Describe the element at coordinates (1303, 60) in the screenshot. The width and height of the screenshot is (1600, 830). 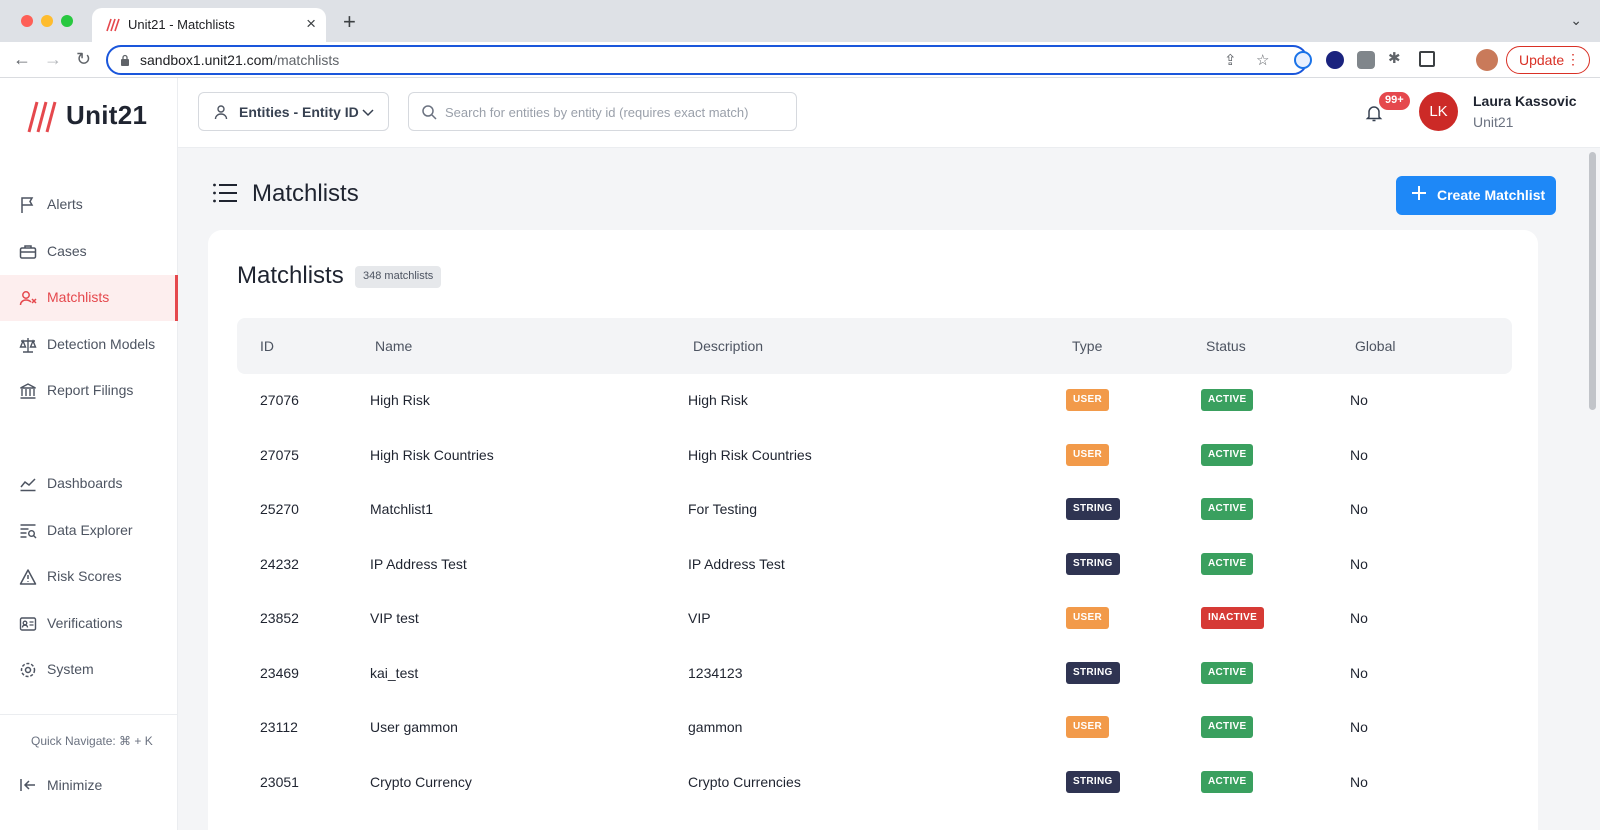
I see `extension-1-icon` at that location.